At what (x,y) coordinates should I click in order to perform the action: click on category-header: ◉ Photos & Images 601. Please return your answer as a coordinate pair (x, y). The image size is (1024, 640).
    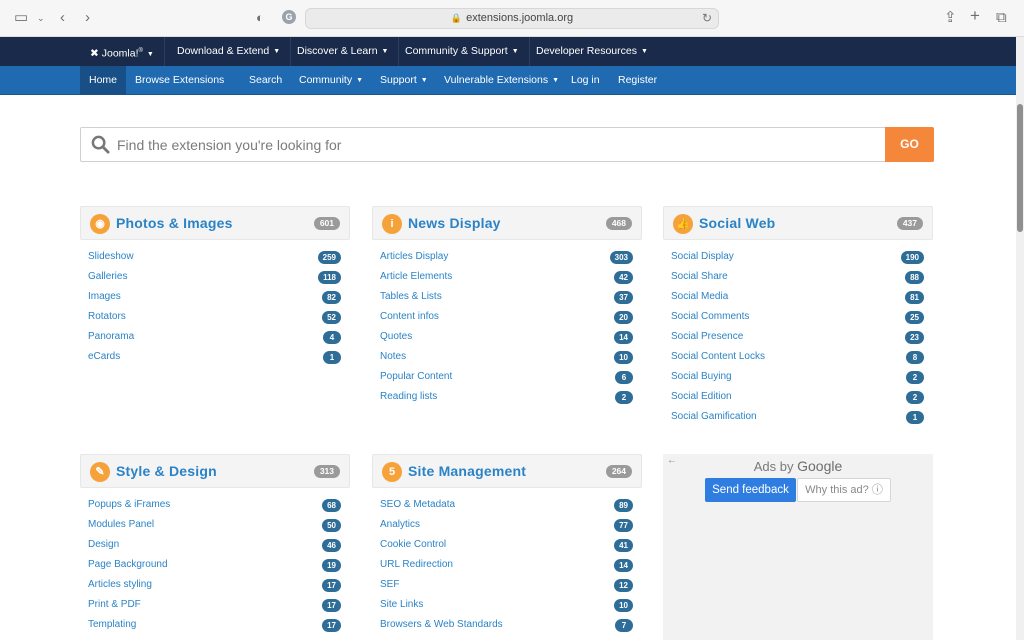
    Looking at the image, I should click on (215, 223).